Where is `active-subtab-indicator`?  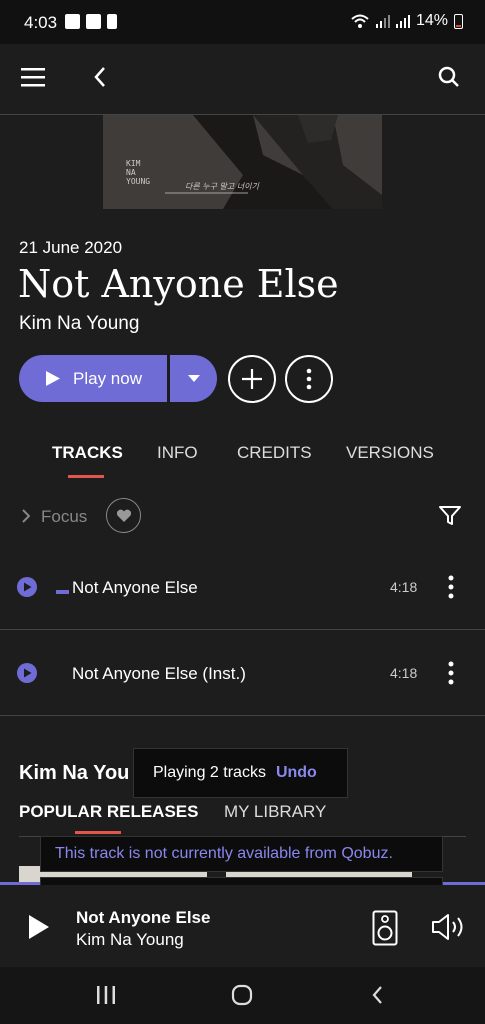
active-subtab-indicator is located at coordinates (98, 832).